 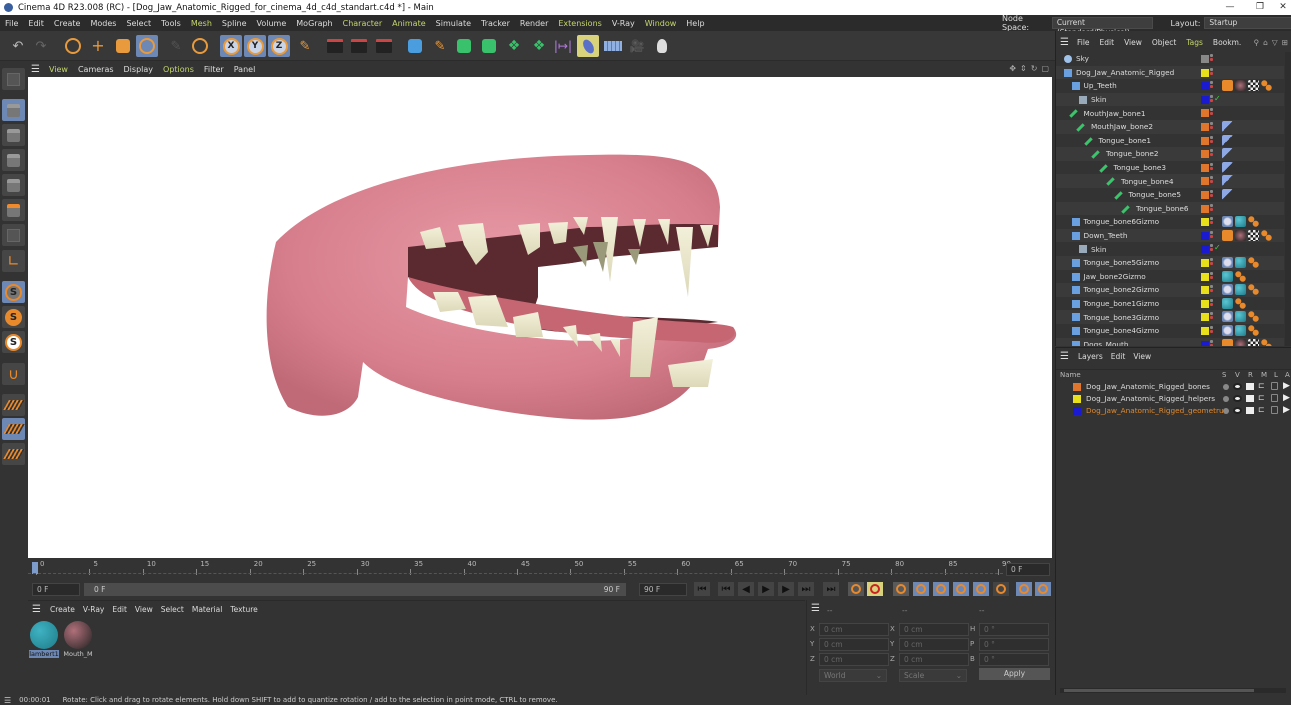 I want to click on lambert-material-tag-icon, so click(x=1240, y=330).